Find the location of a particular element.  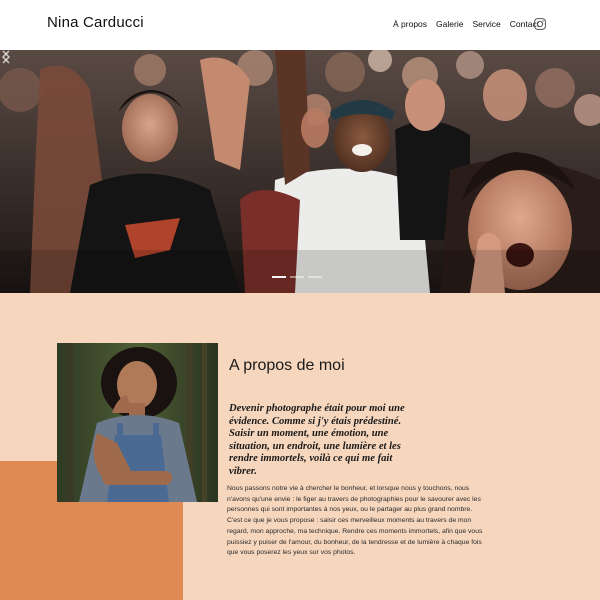

carousel-indicators is located at coordinates (299, 277).